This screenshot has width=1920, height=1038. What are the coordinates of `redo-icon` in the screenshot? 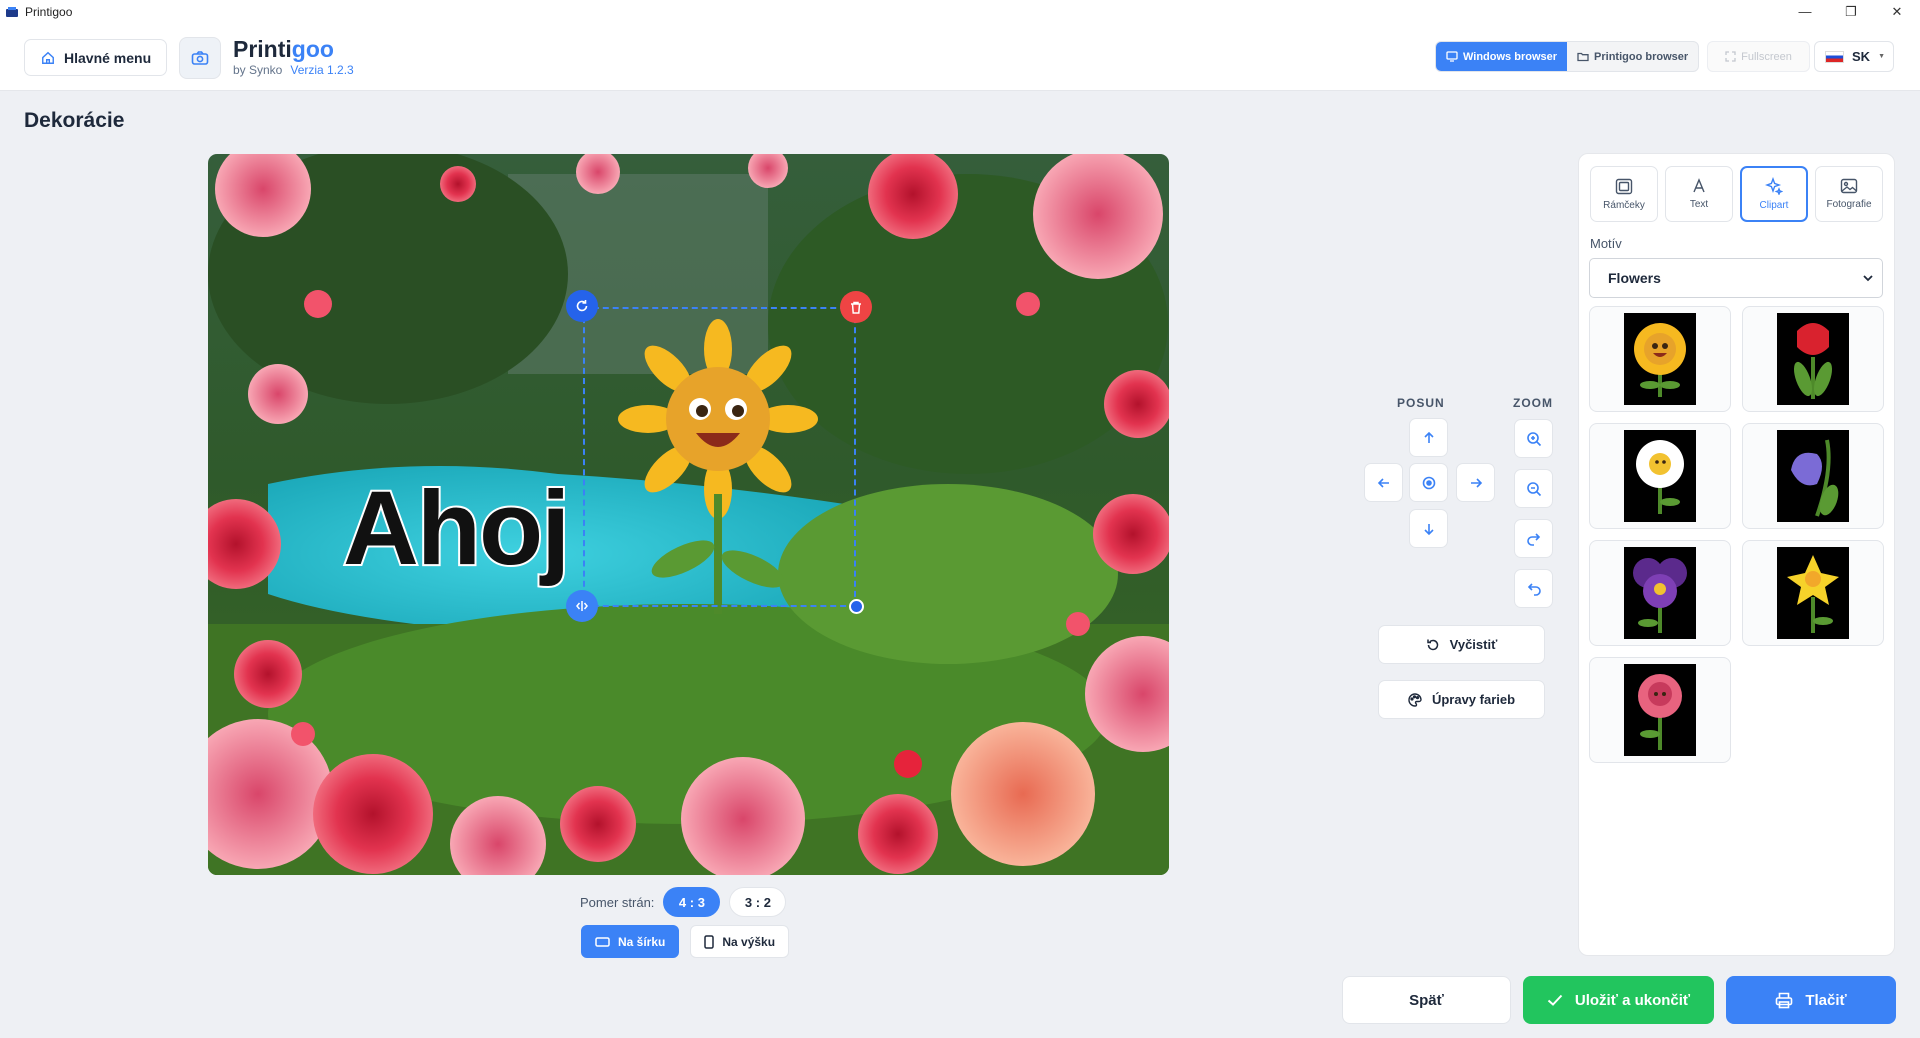 It's located at (1533, 539).